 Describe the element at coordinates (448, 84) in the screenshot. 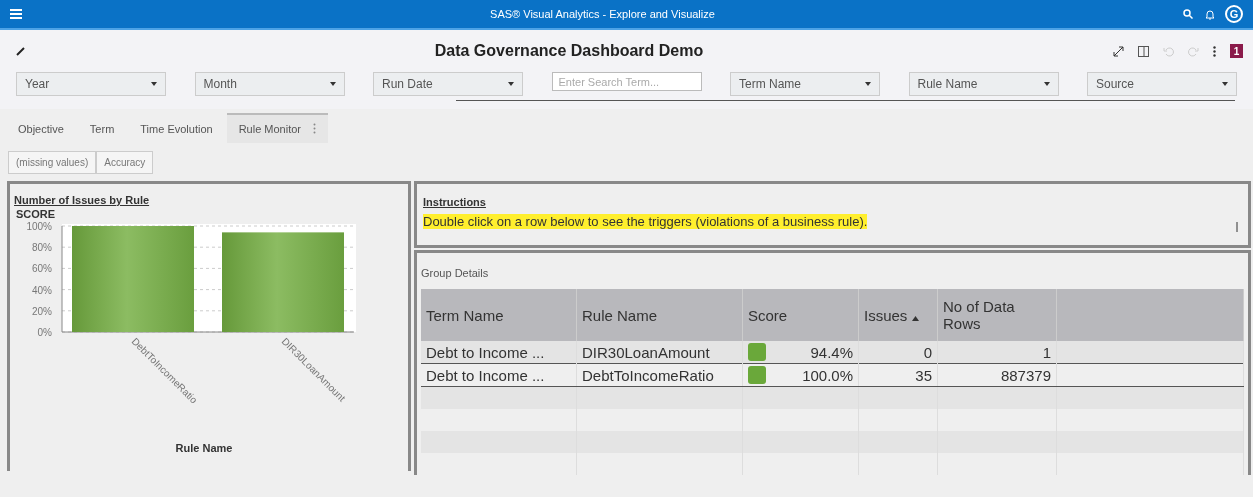

I see `filter-dropdown: Run Date` at that location.